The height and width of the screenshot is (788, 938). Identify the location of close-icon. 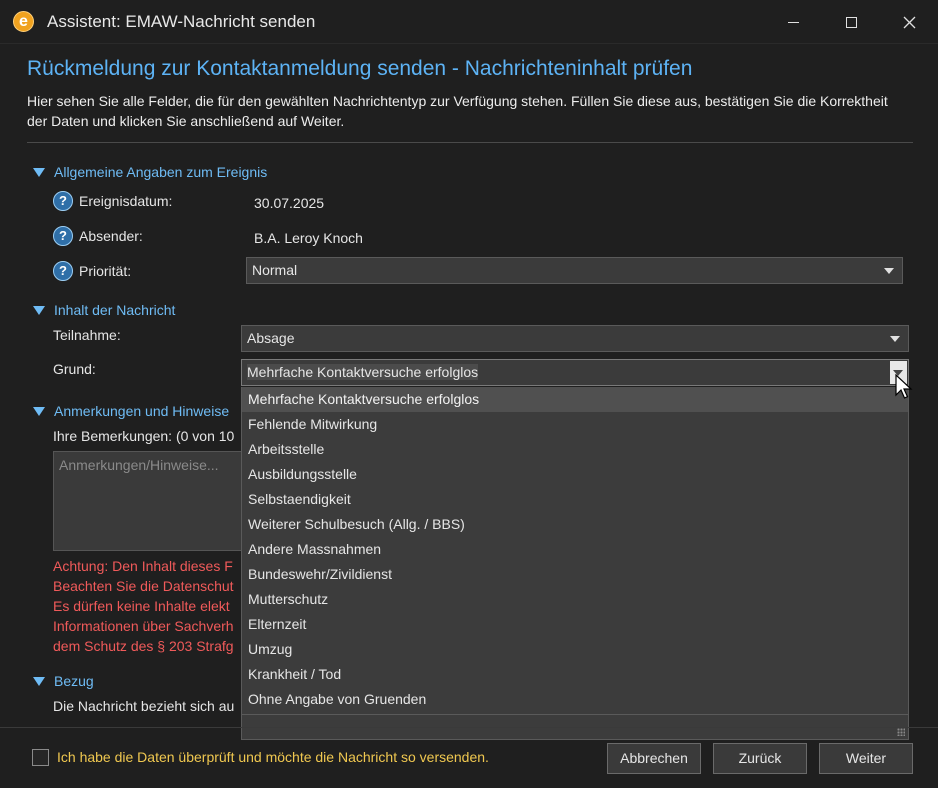
(909, 22).